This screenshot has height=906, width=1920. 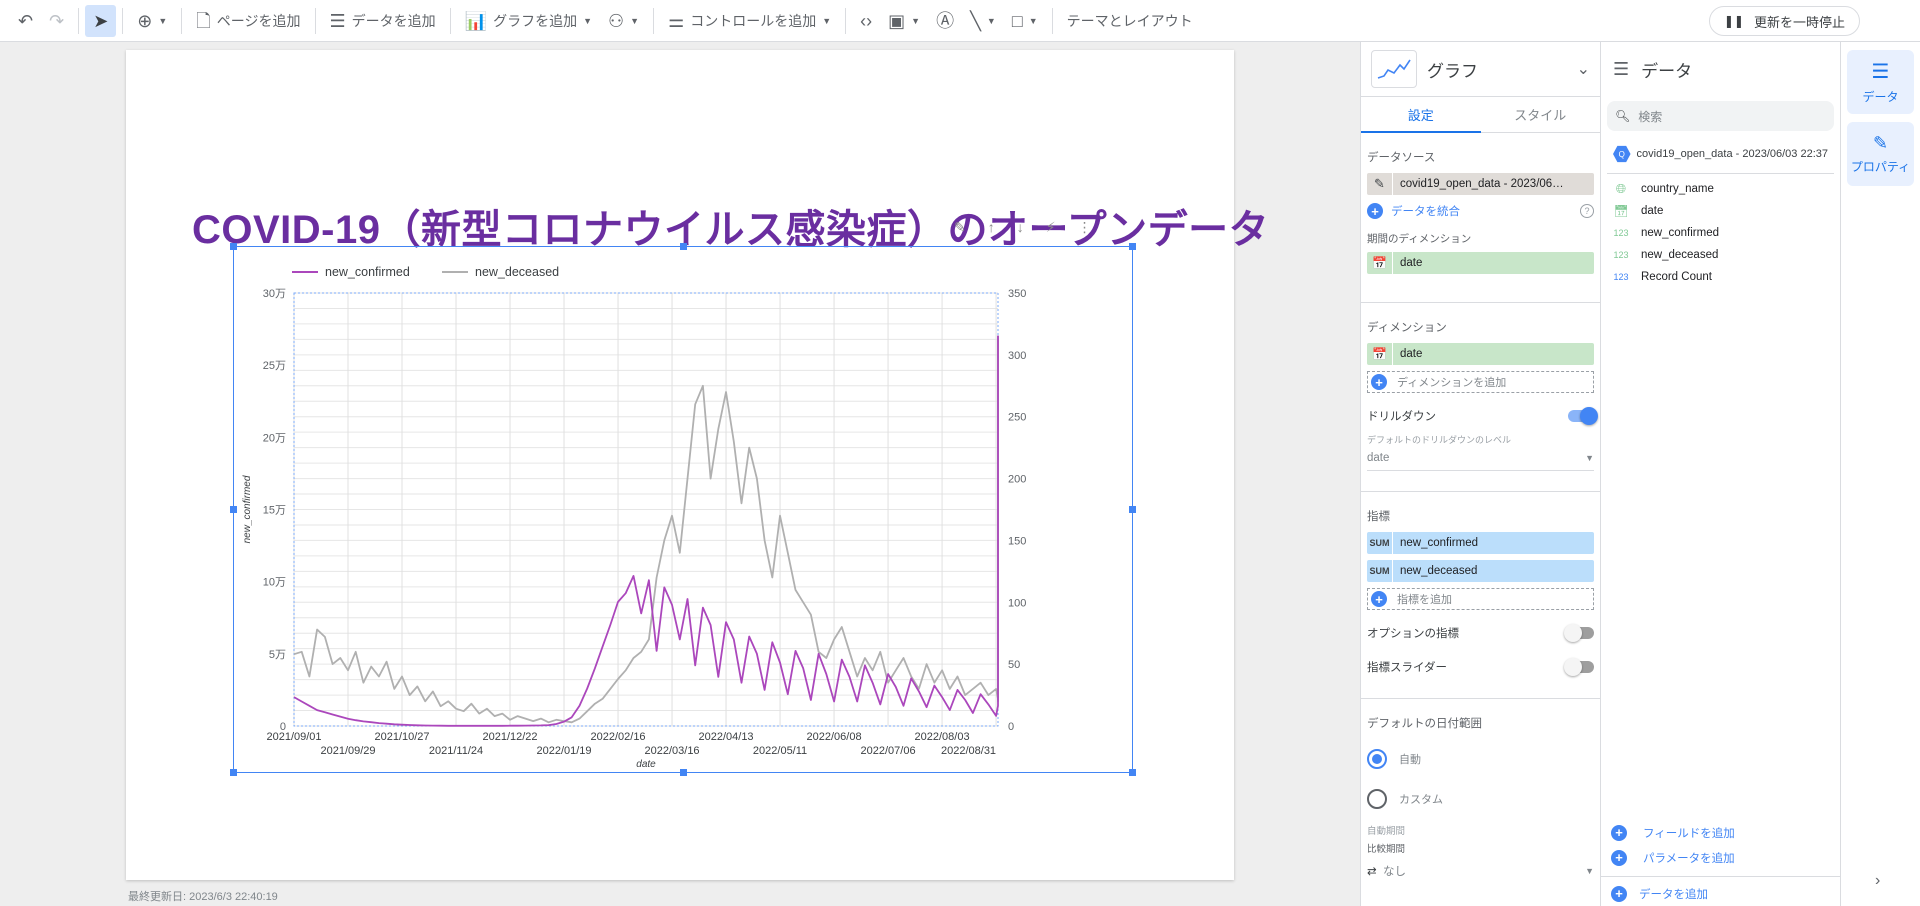 I want to click on pencil-icon: ✎, so click(x=1380, y=184).